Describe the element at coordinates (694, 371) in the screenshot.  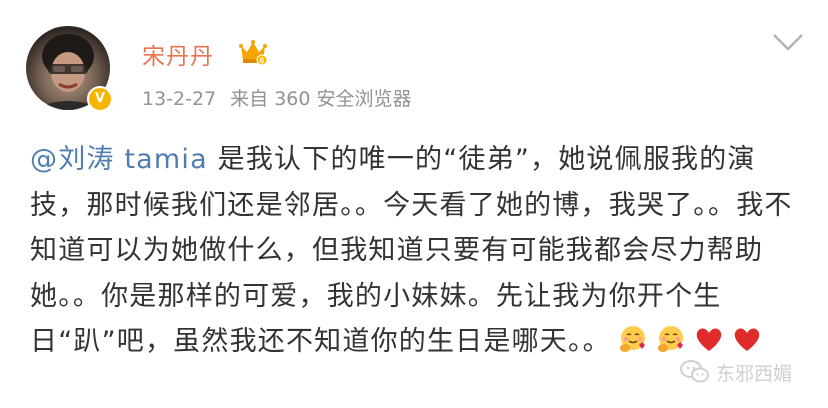
I see `wechat-icon` at that location.